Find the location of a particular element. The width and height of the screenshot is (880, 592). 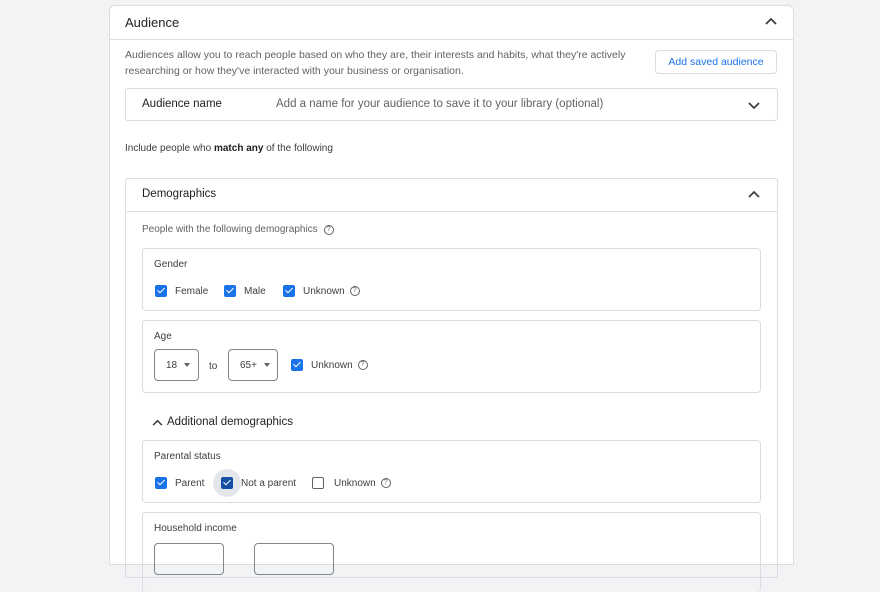

gender-option-male: Male is located at coordinates (245, 291).